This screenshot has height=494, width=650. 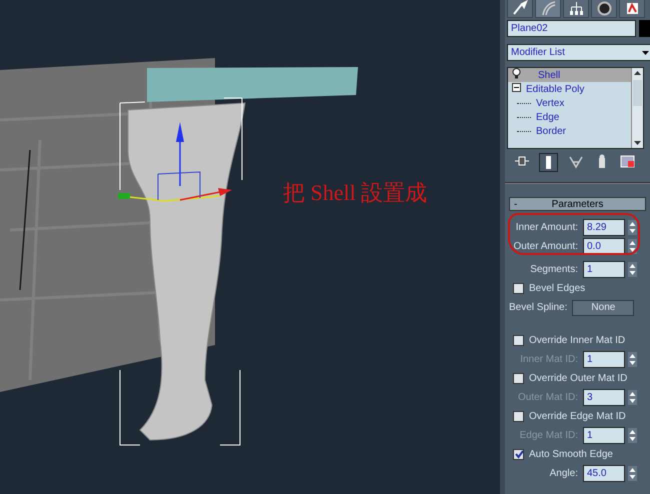 I want to click on annotation-text: 把 Shell 設置成, so click(x=355, y=193).